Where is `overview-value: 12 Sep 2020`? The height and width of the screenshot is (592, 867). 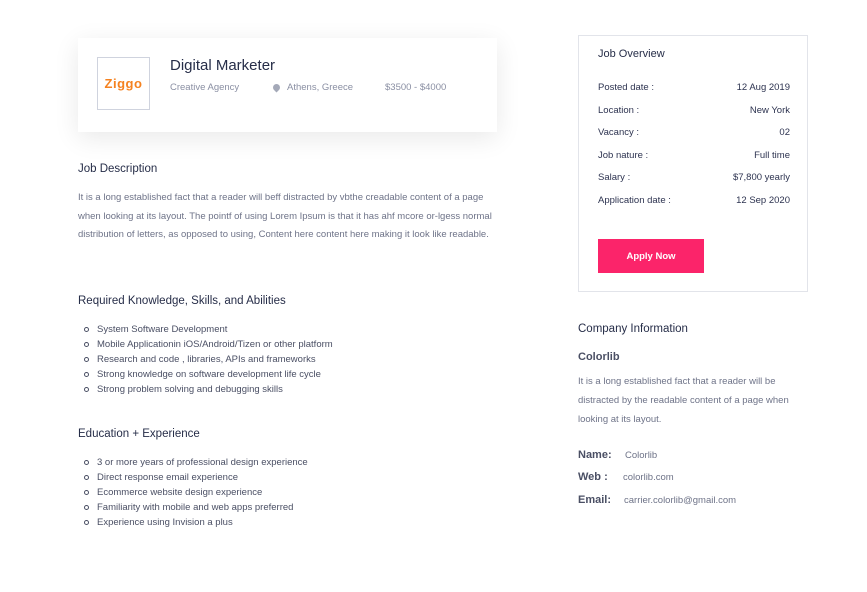 overview-value: 12 Sep 2020 is located at coordinates (763, 200).